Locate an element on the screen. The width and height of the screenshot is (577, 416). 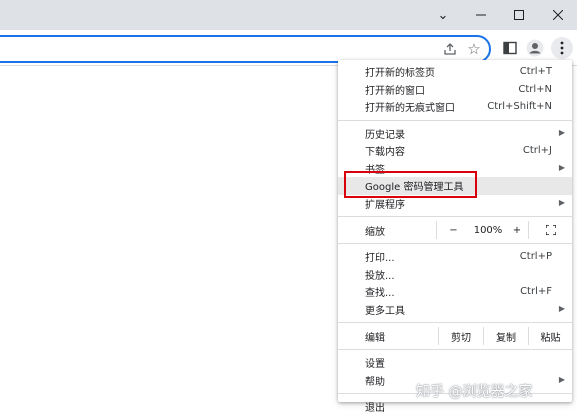
share-button is located at coordinates (450, 49).